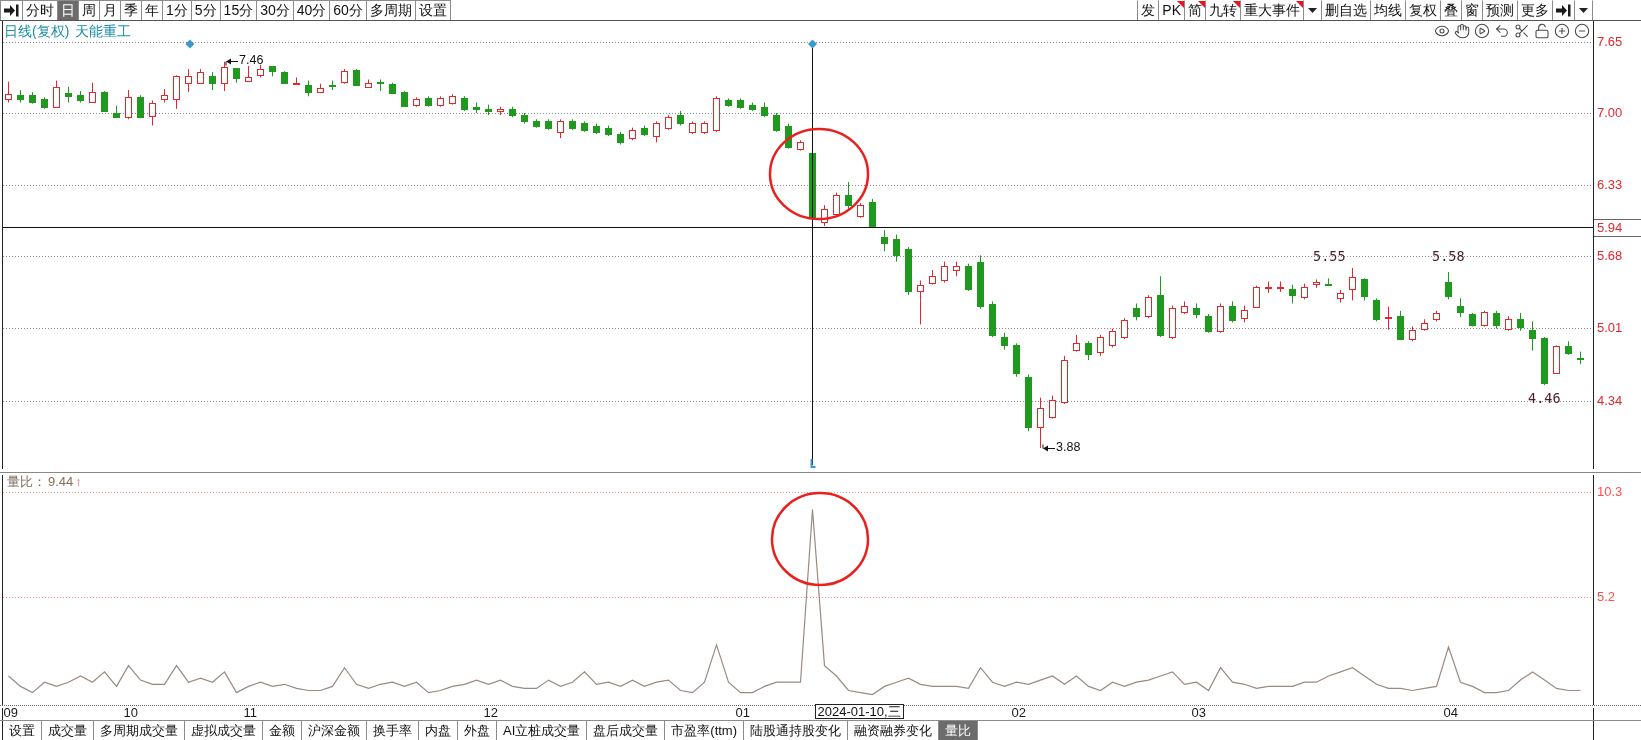  What do you see at coordinates (1502, 31) in the screenshot?
I see `undo-icon` at bounding box center [1502, 31].